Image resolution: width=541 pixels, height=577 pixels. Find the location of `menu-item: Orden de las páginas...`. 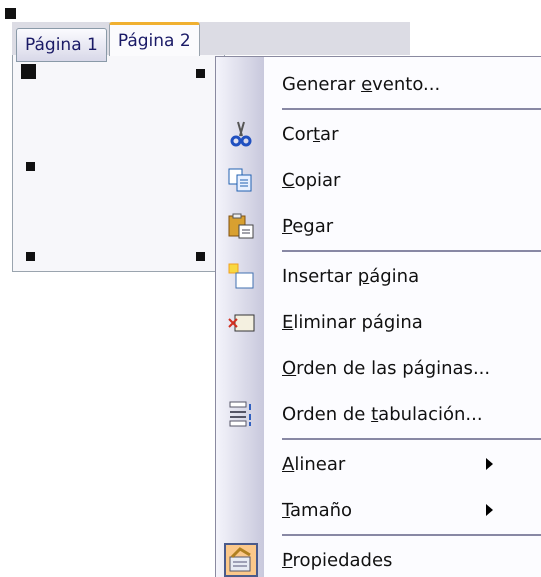

menu-item: Orden de las páginas... is located at coordinates (386, 368).